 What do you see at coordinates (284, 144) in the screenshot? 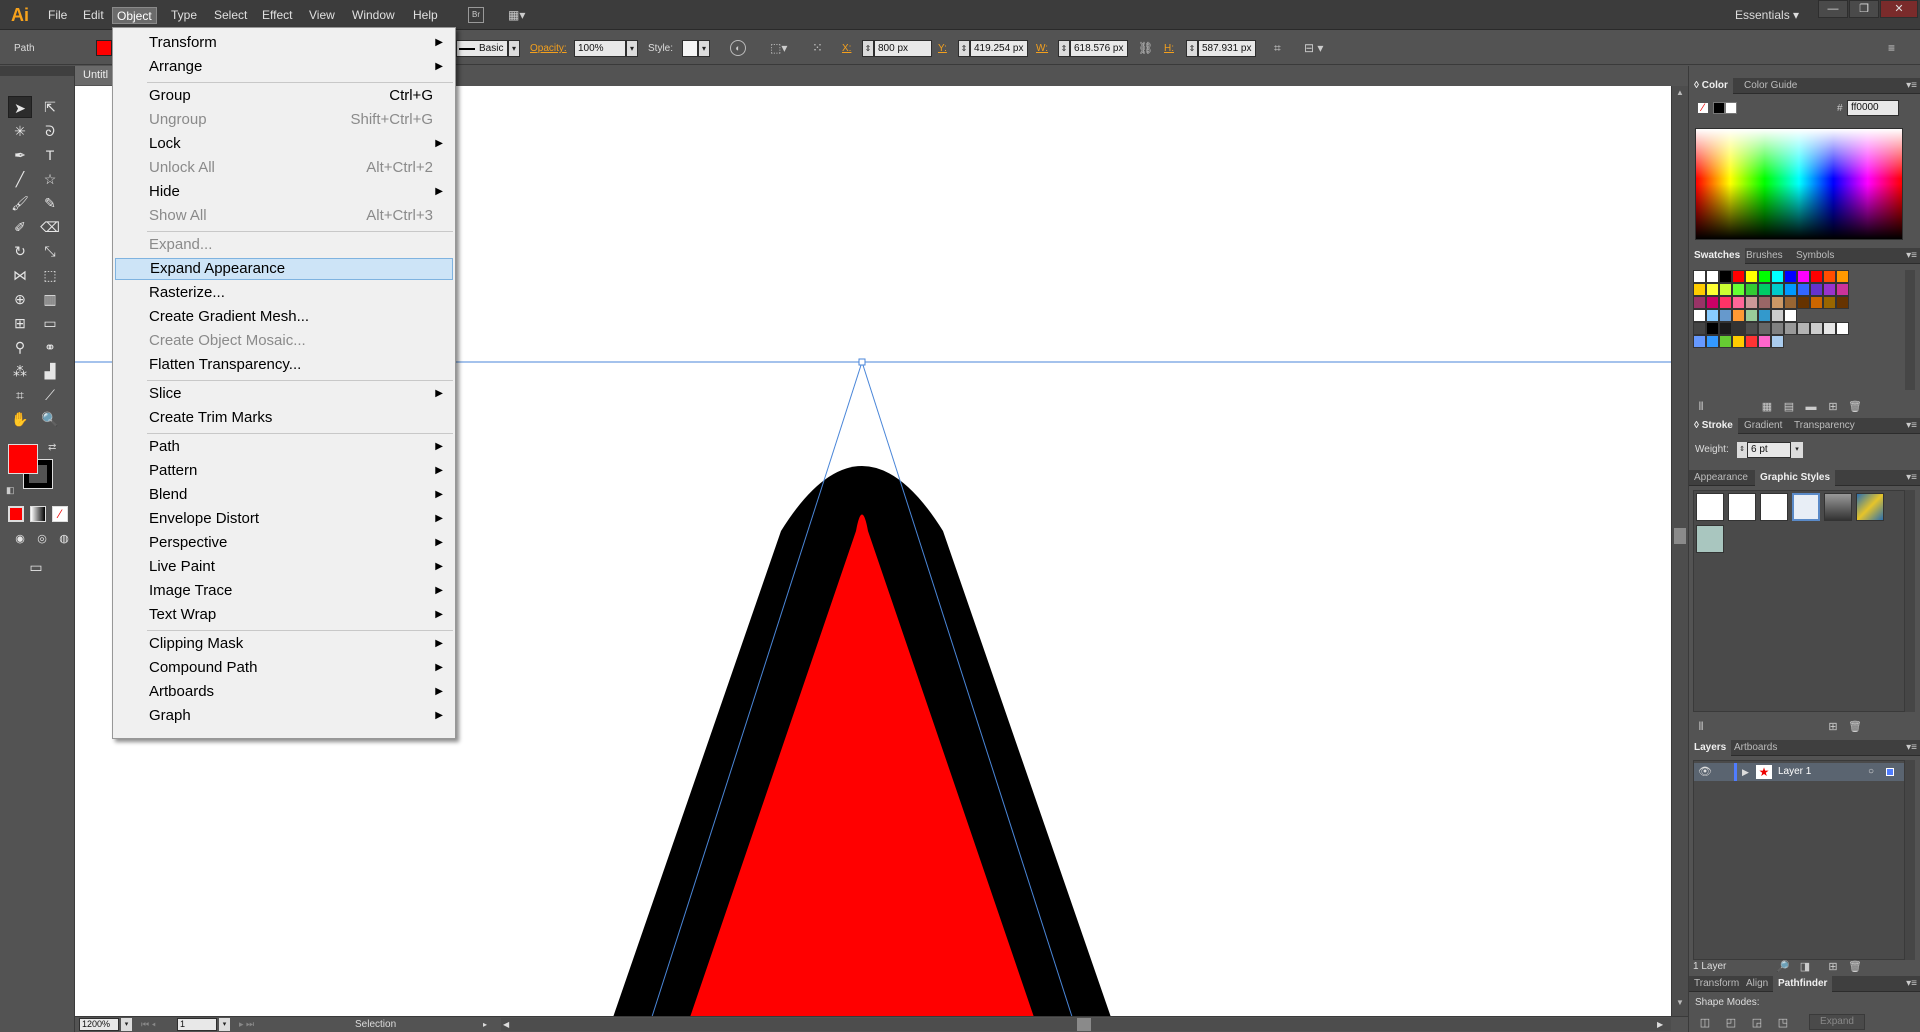
I see `menu-item-lock: Lock ▶` at bounding box center [284, 144].